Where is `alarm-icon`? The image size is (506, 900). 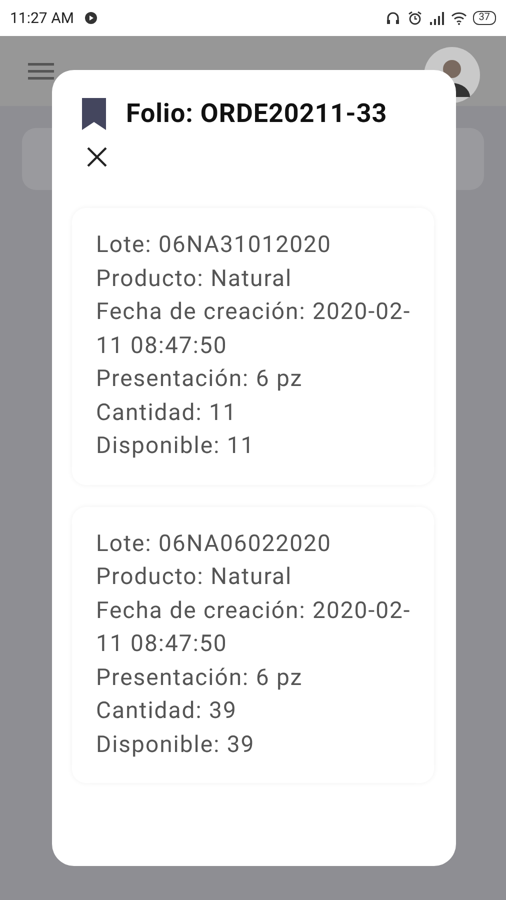
alarm-icon is located at coordinates (414, 18).